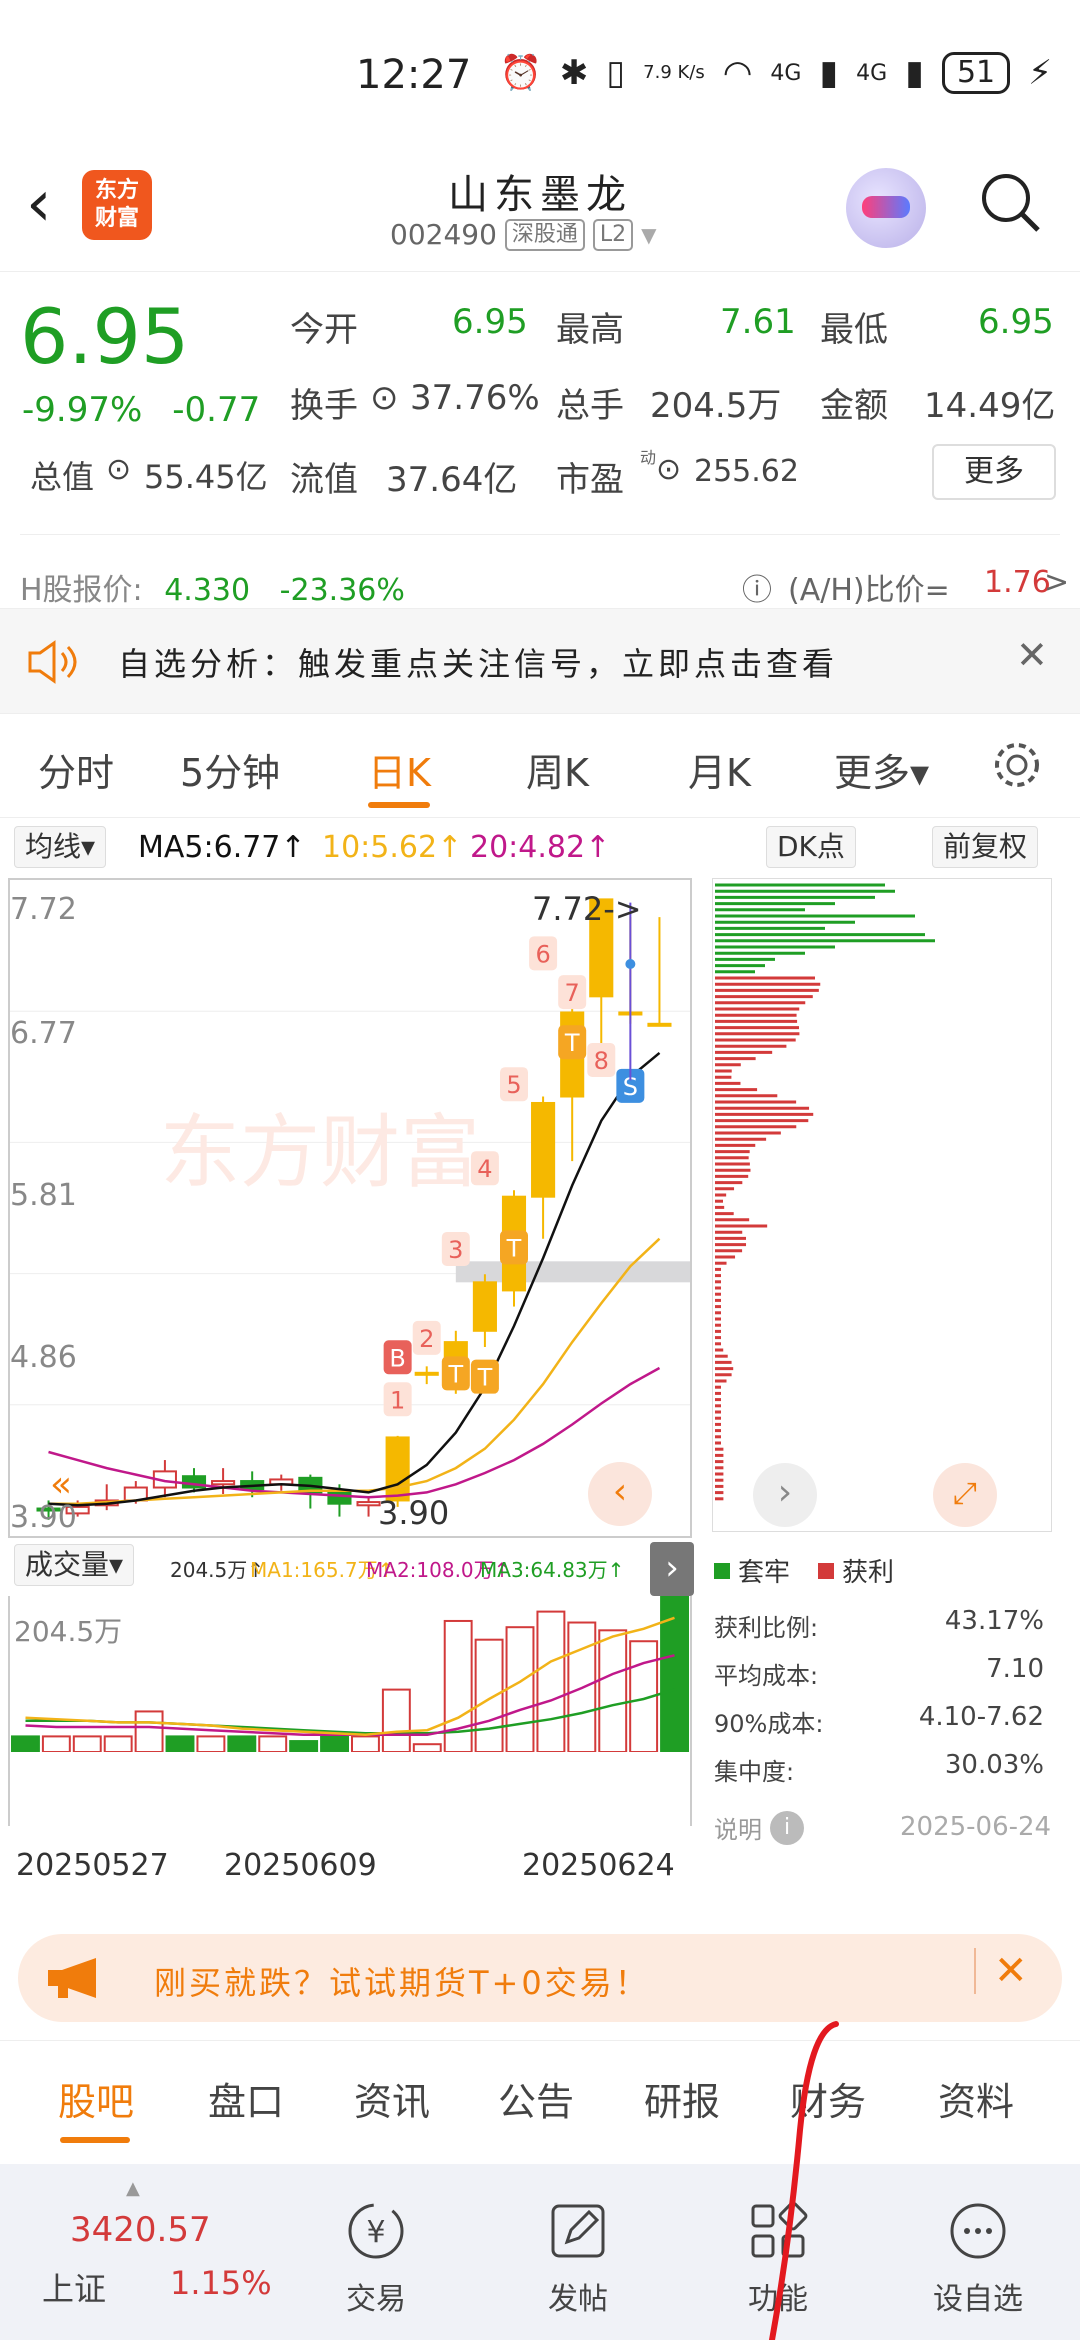 This screenshot has width=1080, height=2340. Describe the element at coordinates (672, 1569) in the screenshot. I see `collapse-icon: ›` at that location.